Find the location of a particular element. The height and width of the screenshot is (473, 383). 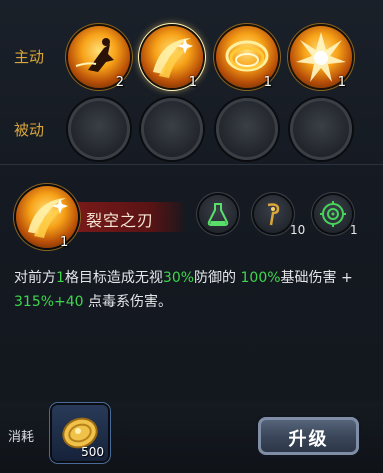

desc-highlight: 1 is located at coordinates (60, 278).